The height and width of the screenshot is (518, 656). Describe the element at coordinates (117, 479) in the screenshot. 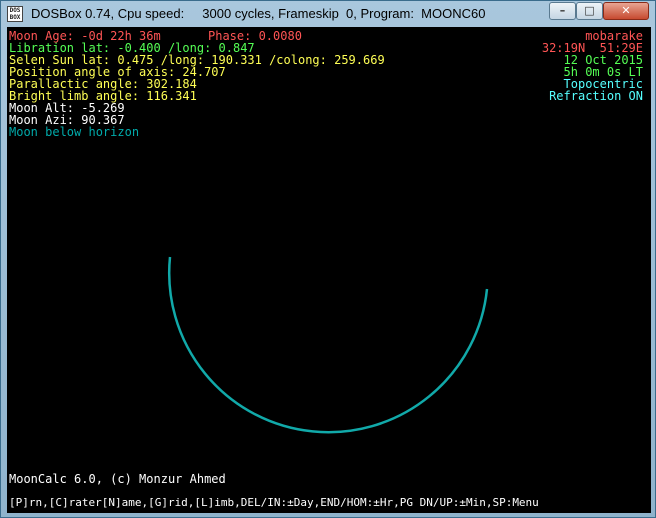

I see `credit-line: MoonCalc 6.0, (c) Monzur Ahmed` at that location.